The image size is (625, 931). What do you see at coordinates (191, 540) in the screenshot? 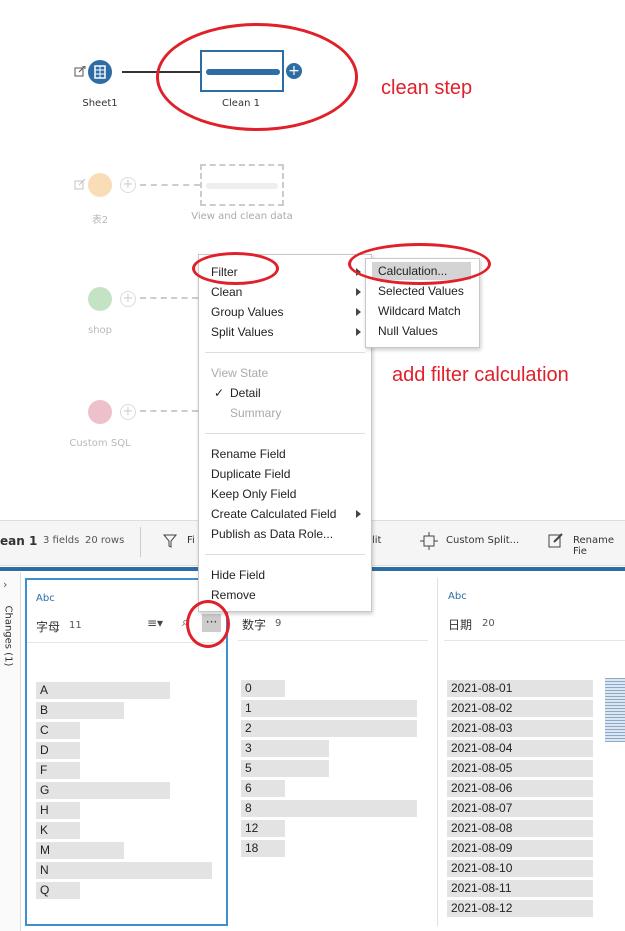
I see `filter-button: Fi` at bounding box center [191, 540].